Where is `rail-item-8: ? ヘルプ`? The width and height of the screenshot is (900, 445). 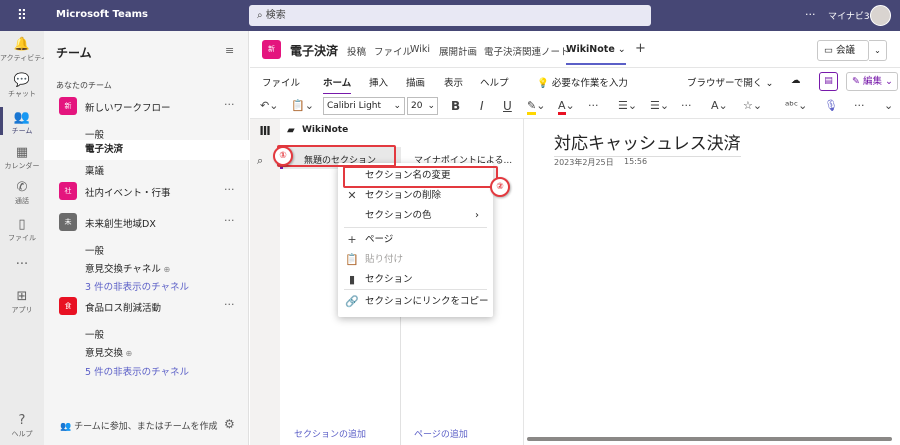
rail-item-8: ? ヘルプ is located at coordinates (22, 426).